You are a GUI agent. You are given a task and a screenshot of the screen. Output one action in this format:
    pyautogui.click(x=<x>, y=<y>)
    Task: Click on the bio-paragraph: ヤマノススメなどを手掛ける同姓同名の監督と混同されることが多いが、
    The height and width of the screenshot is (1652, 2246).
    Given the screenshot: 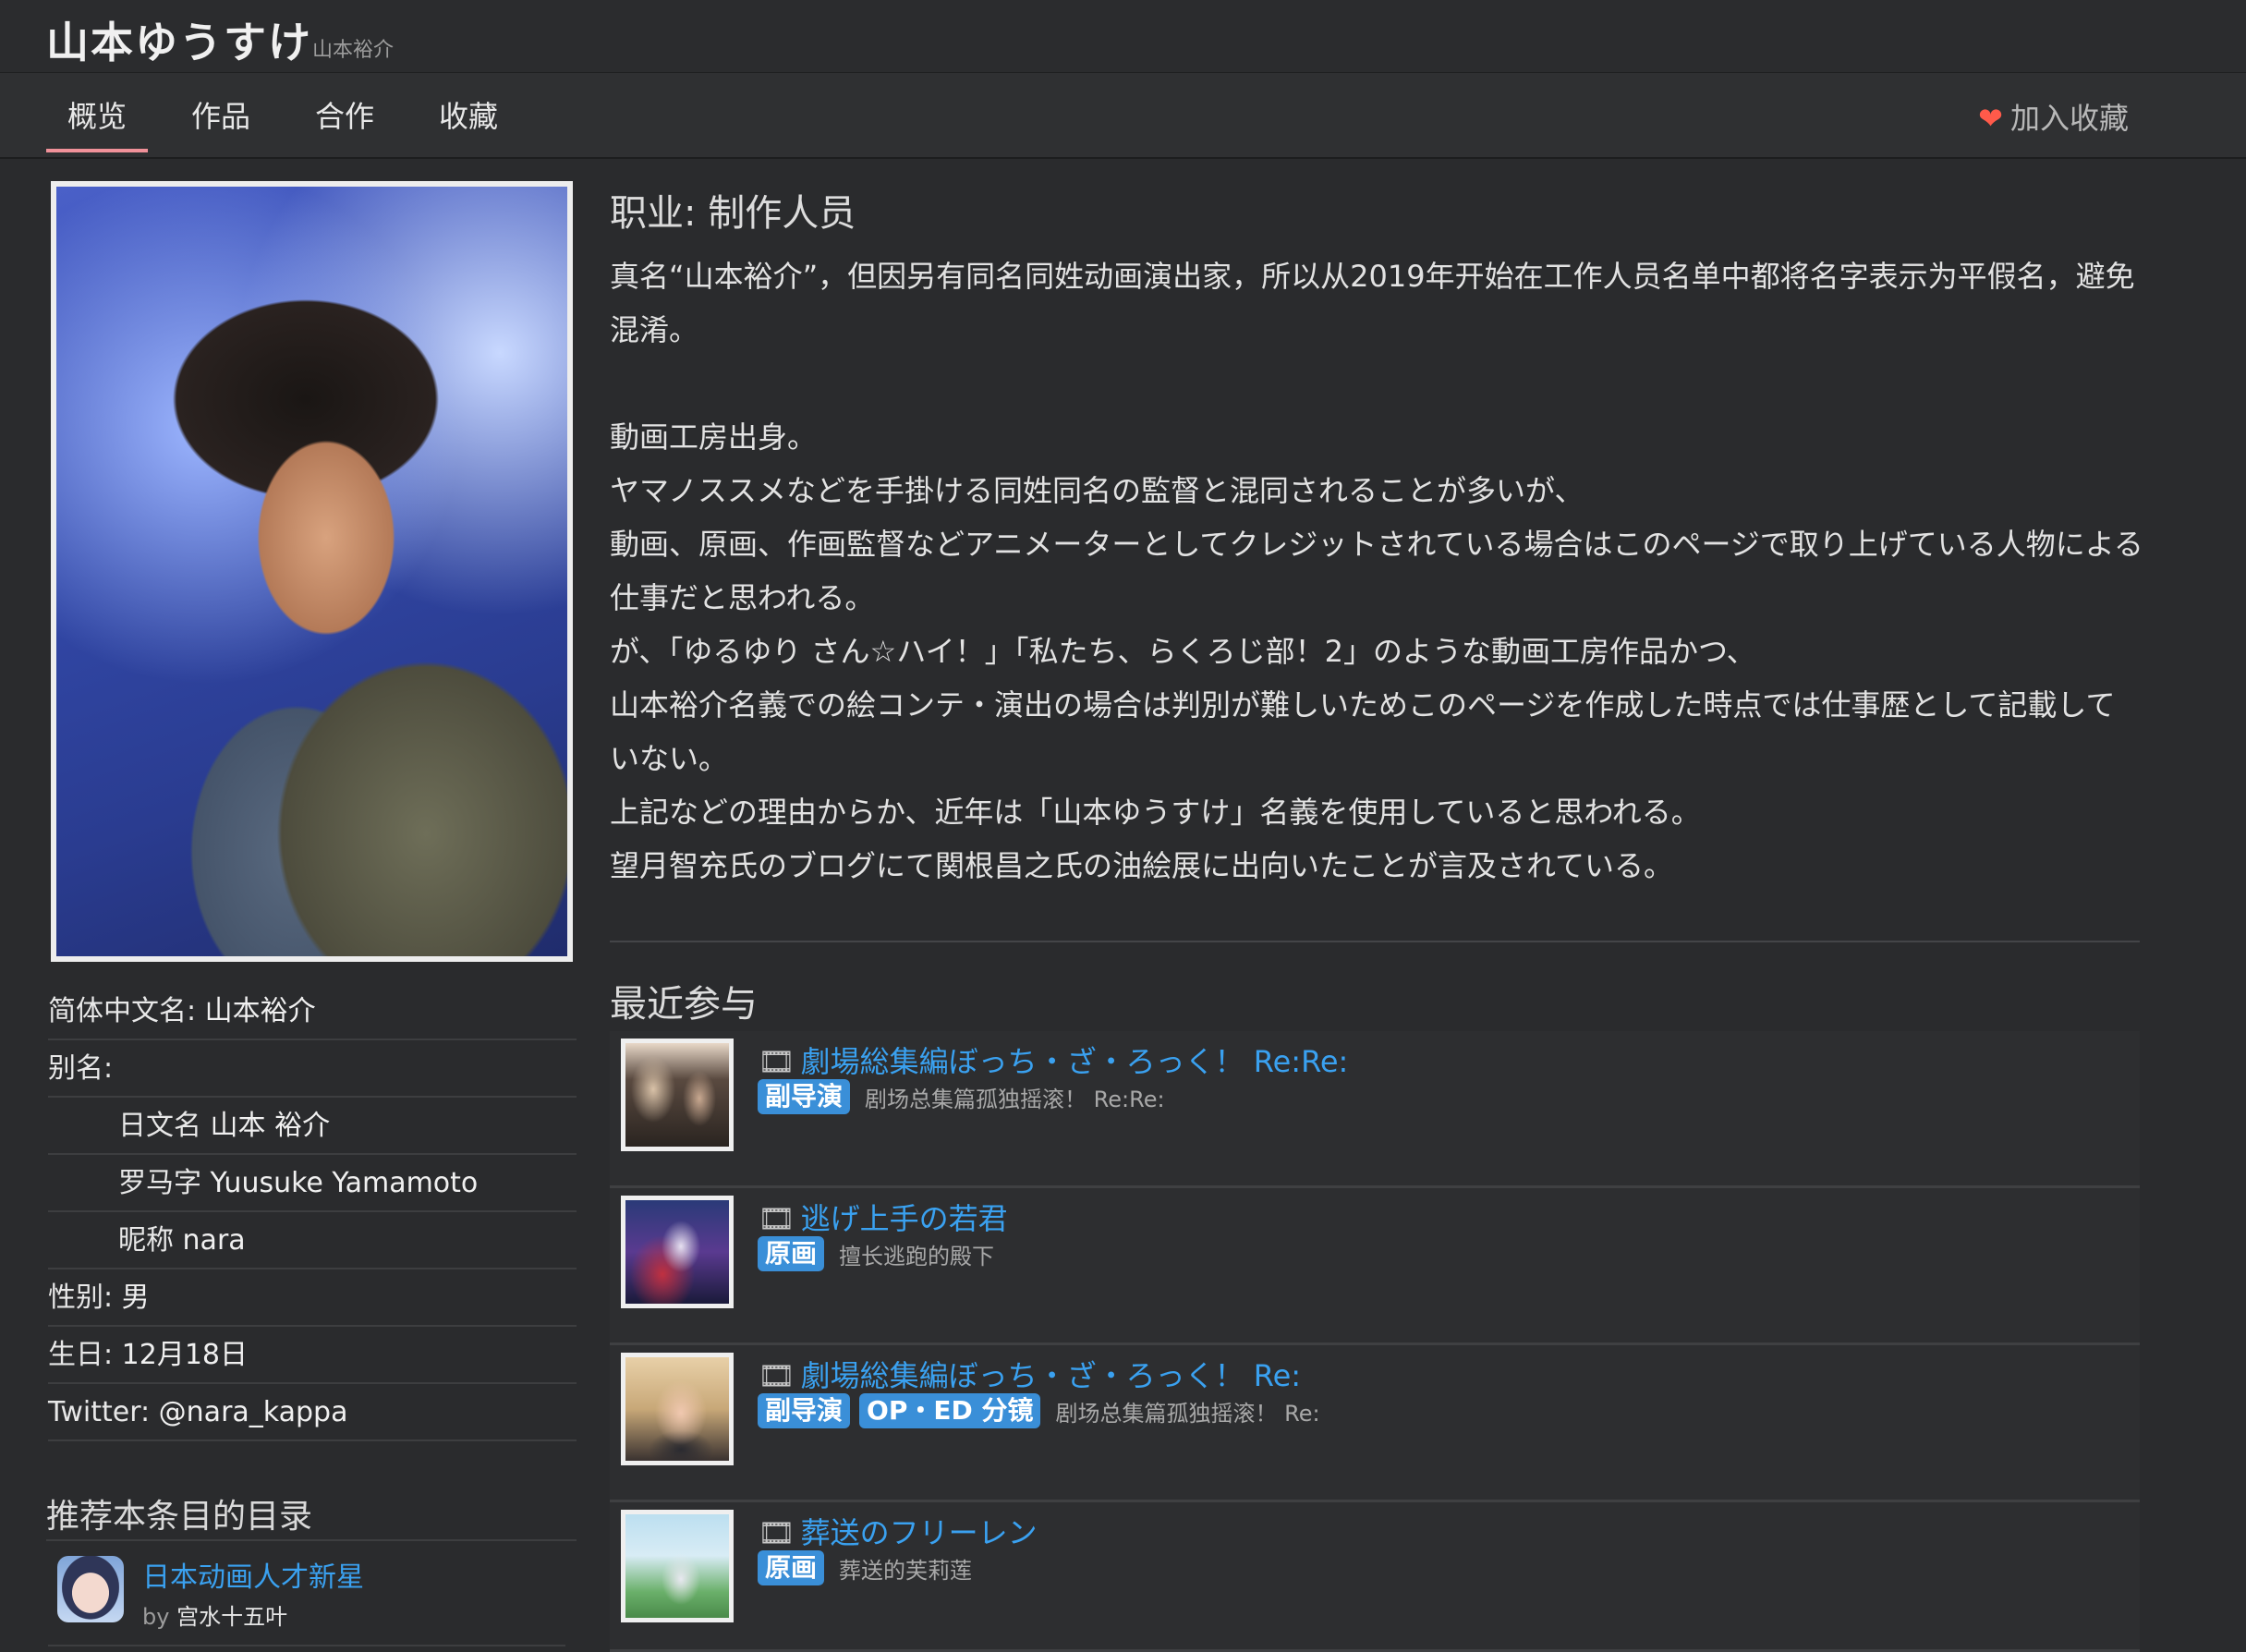 What is the action you would take?
    pyautogui.click(x=1097, y=490)
    